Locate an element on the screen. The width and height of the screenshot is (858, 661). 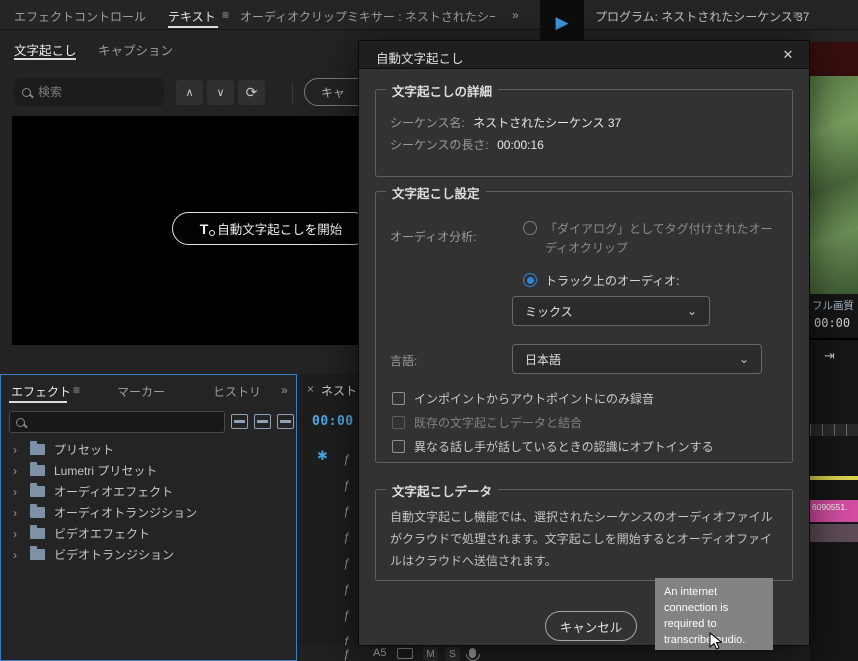
tree-item-label: ビデオエフェクト is located at coordinates (102, 534).